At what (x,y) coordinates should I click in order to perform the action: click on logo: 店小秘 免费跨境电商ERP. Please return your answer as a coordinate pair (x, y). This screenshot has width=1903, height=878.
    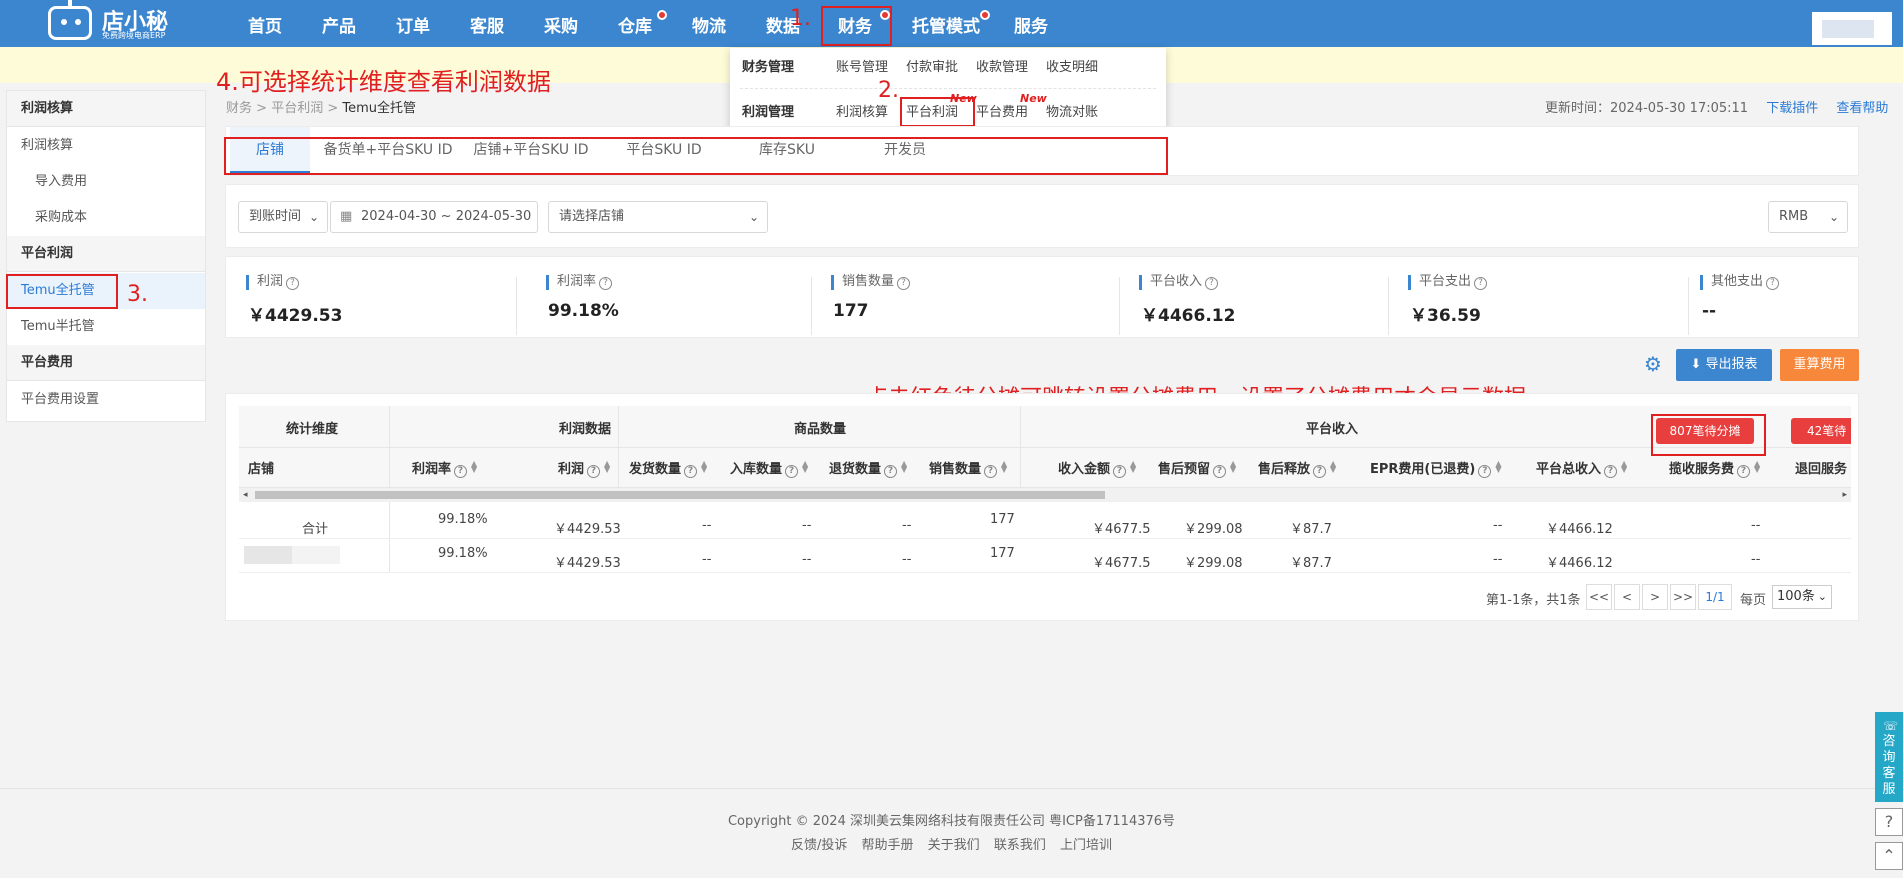
    Looking at the image, I should click on (113, 21).